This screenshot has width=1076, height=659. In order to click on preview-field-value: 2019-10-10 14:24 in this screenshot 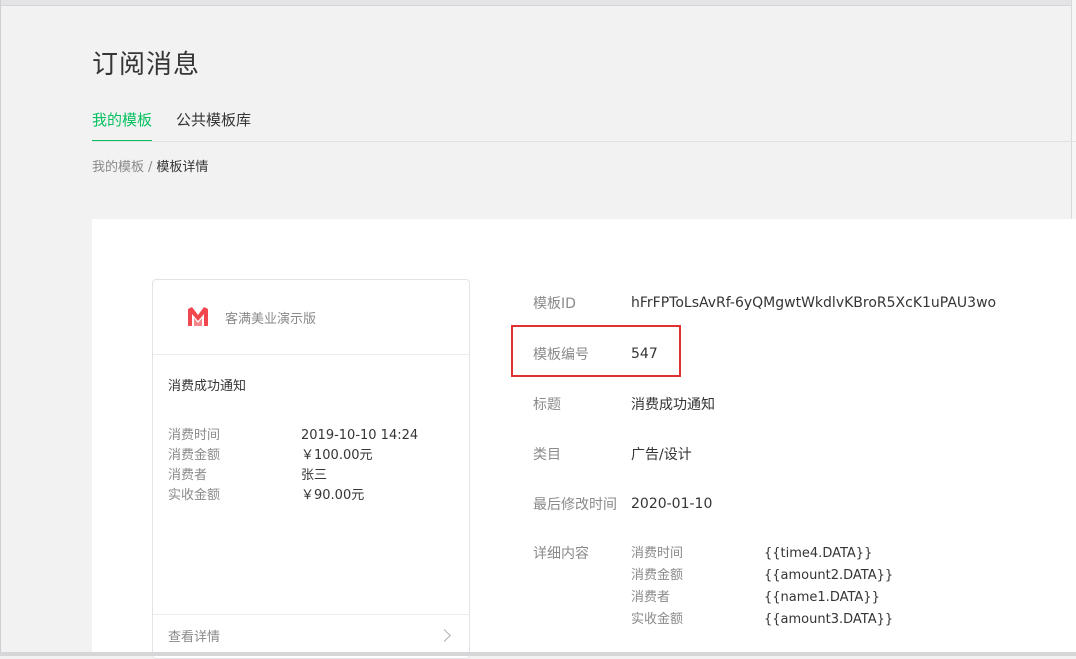, I will do `click(360, 435)`.